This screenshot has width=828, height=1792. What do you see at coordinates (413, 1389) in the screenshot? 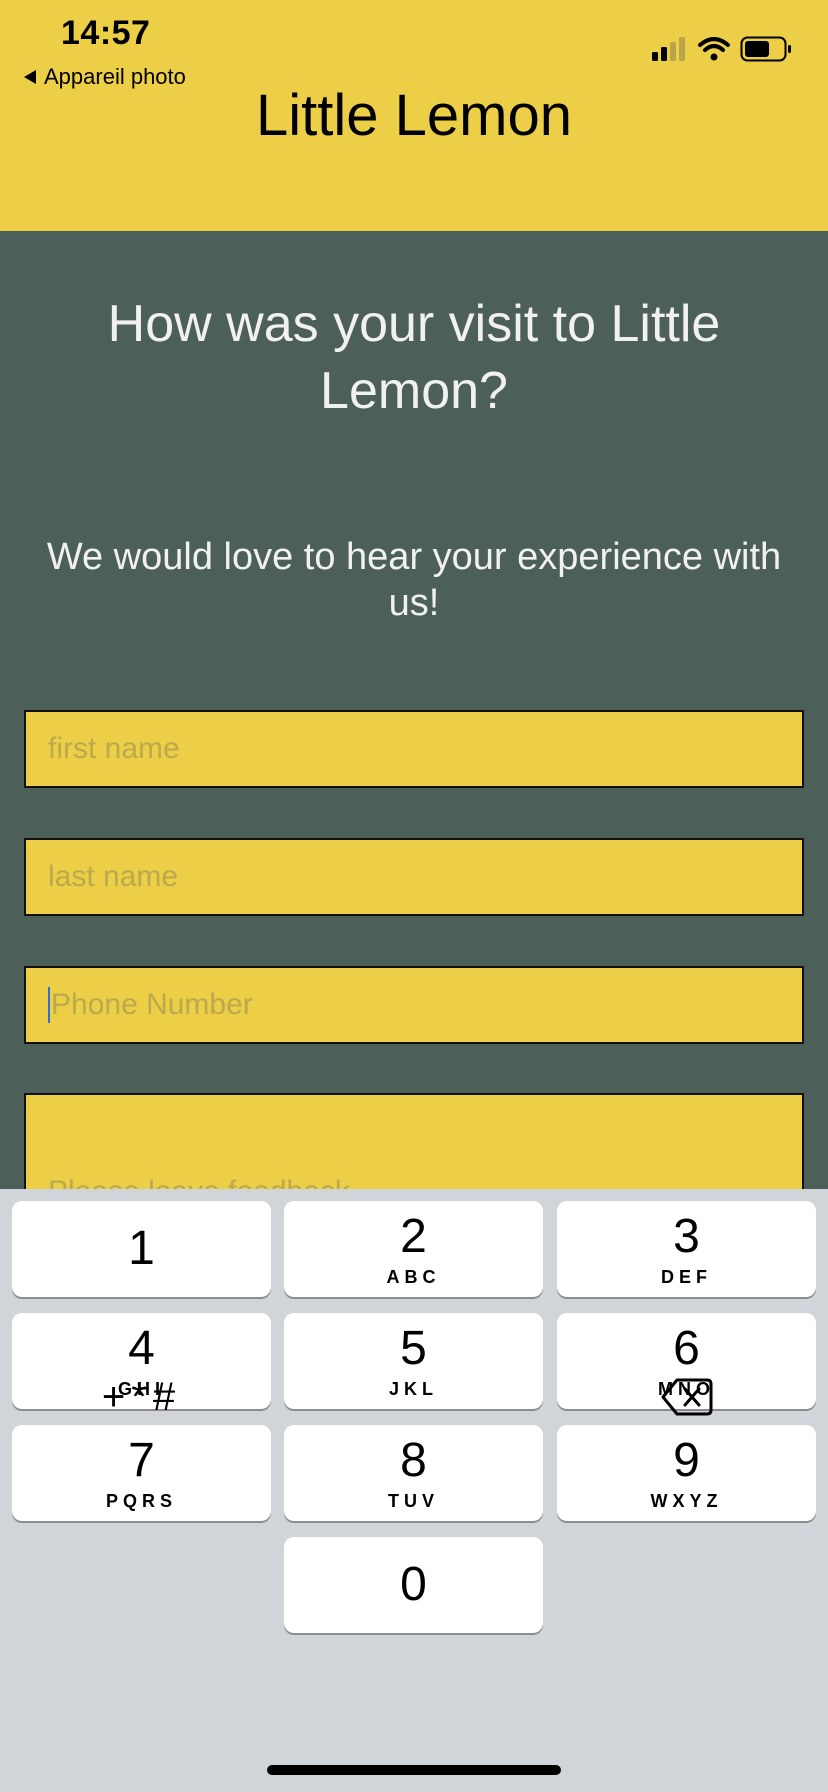
I see `key-5-letters: JKL` at bounding box center [413, 1389].